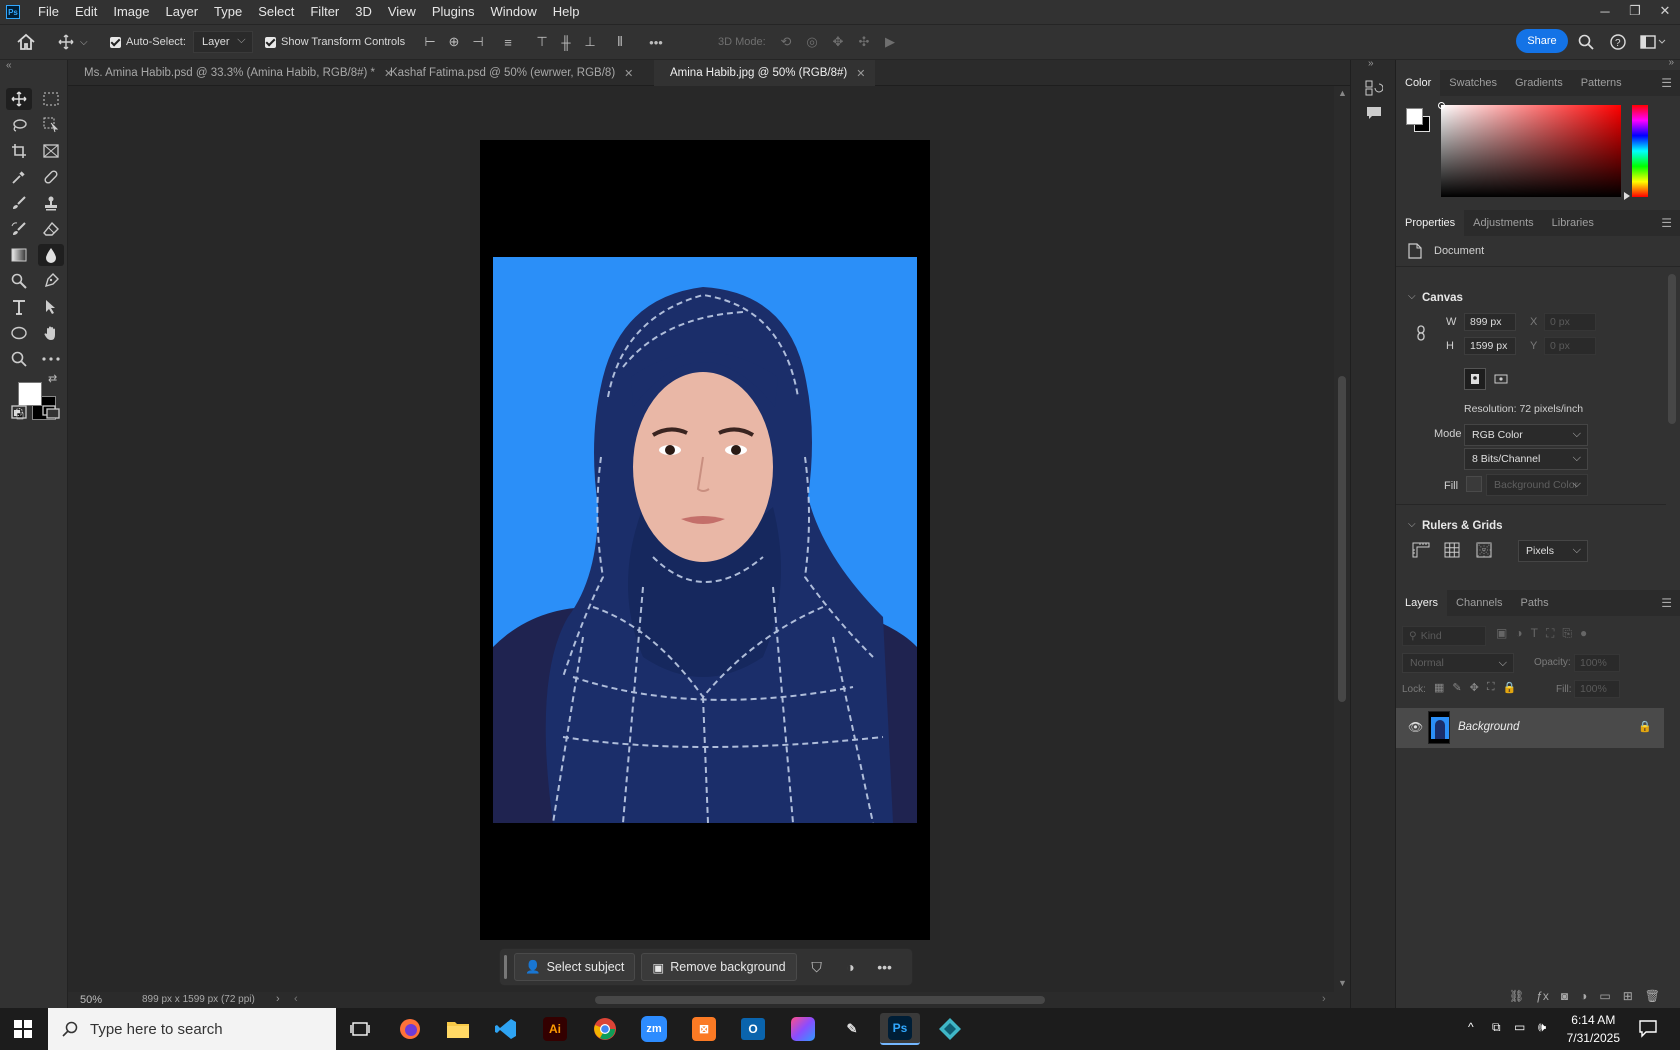 Image resolution: width=1680 pixels, height=1050 pixels. What do you see at coordinates (51, 307) in the screenshot?
I see `path-selection-tool-icon` at bounding box center [51, 307].